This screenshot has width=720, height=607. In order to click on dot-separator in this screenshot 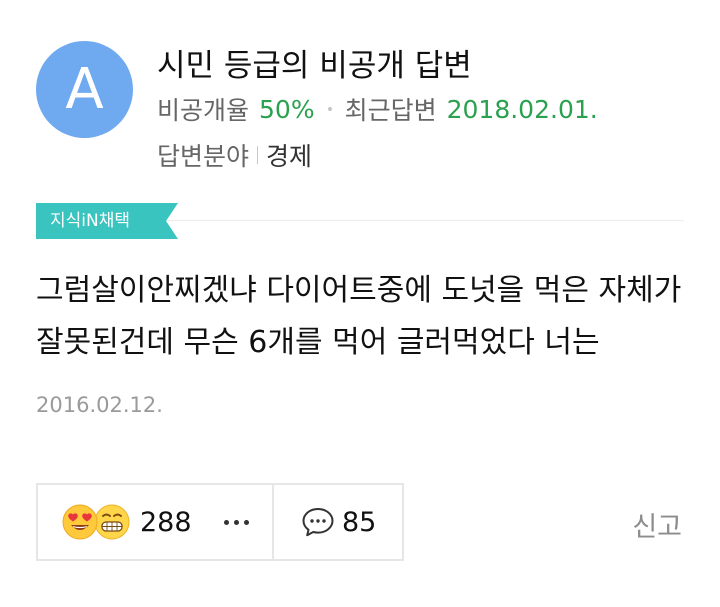, I will do `click(329, 109)`.